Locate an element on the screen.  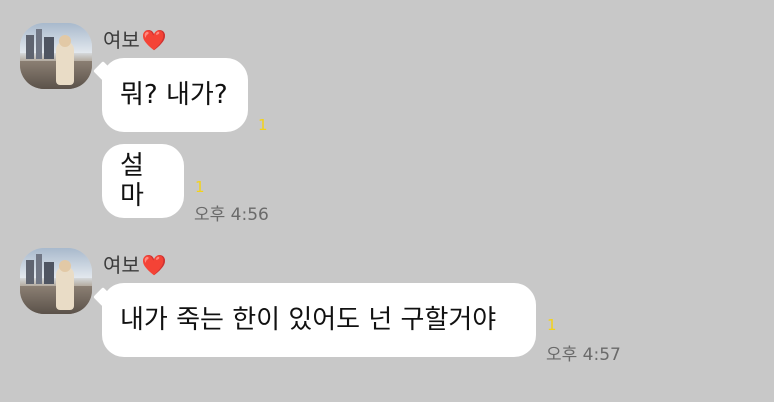
message-timestamp: 오후 4:56 is located at coordinates (231, 215).